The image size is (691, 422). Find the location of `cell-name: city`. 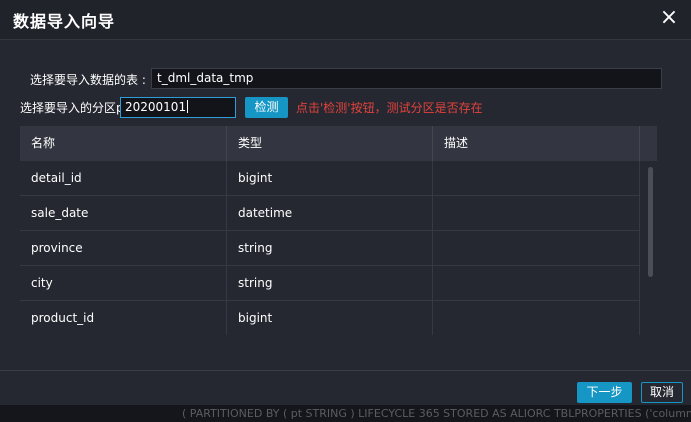

cell-name: city is located at coordinates (123, 283).